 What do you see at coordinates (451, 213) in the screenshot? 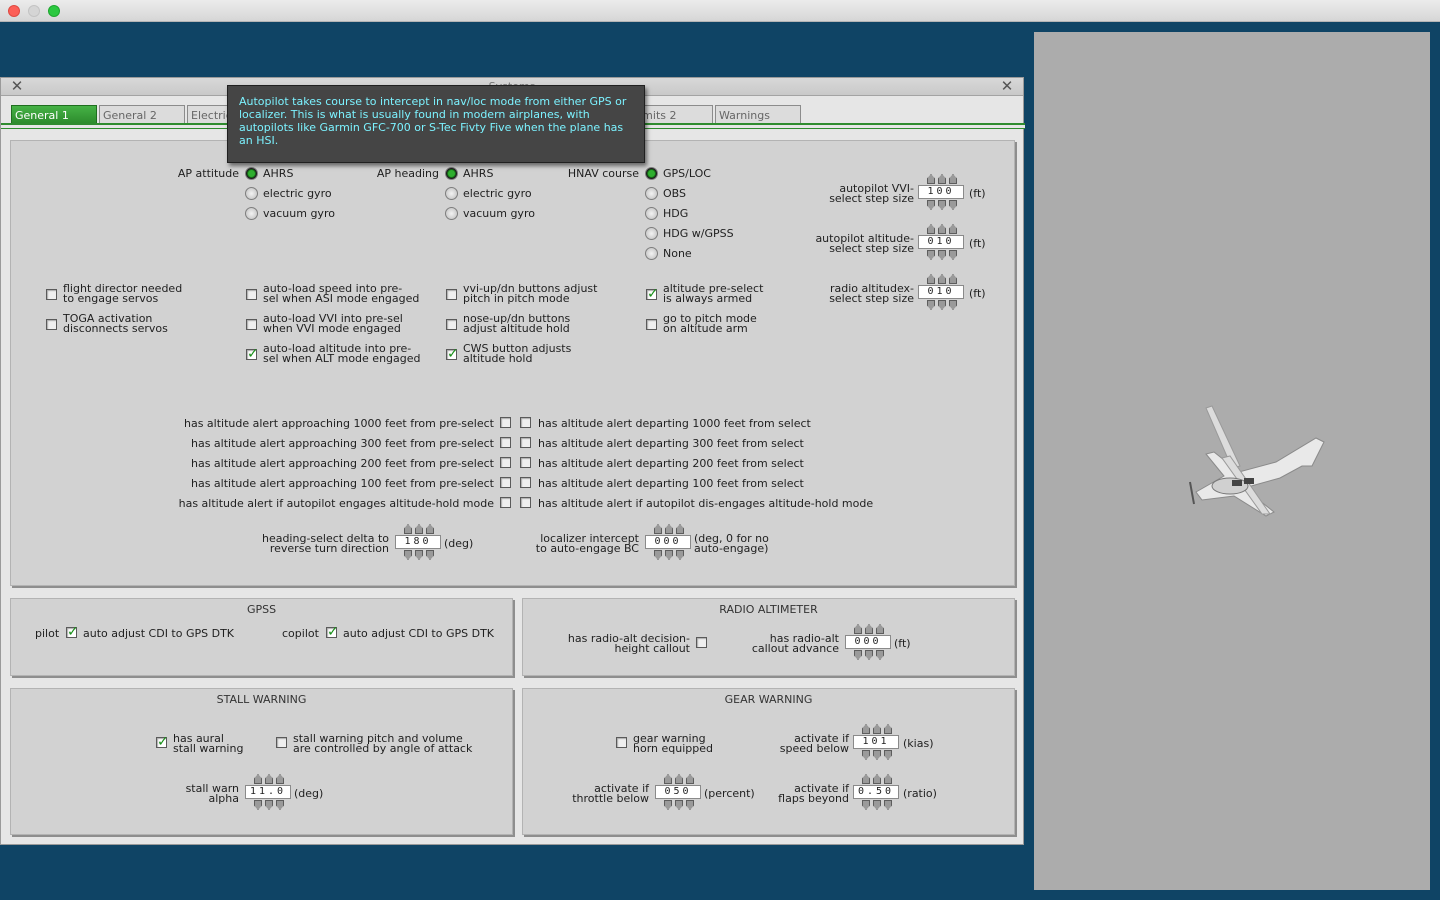
I see `ap-heading-radio-vacuum` at bounding box center [451, 213].